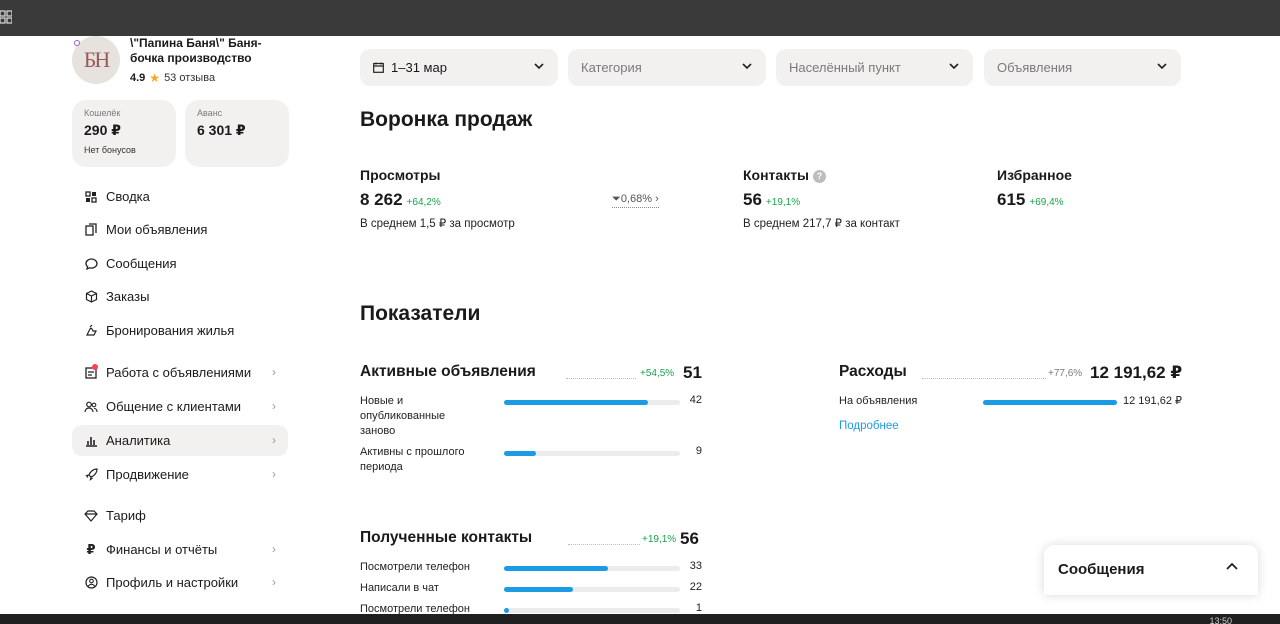 This screenshot has height=624, width=1280. I want to click on wallet-card: Кошелёк 290 ₽ Нет бонусов, so click(124, 133).